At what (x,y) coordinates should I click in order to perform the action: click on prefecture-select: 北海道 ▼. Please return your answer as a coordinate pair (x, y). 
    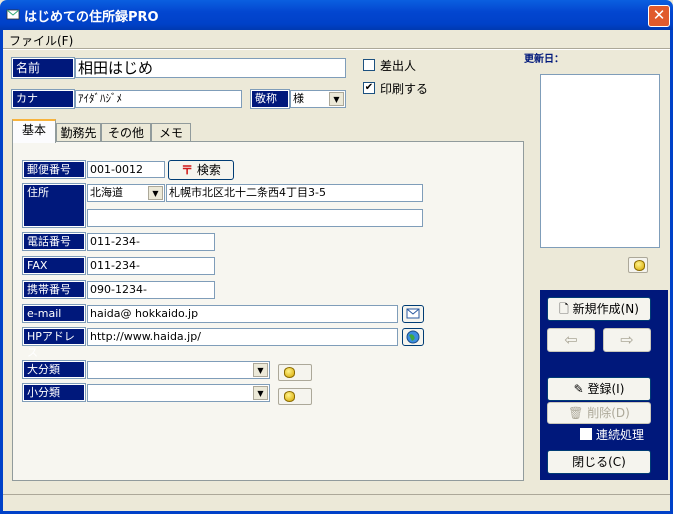
    Looking at the image, I should click on (126, 193).